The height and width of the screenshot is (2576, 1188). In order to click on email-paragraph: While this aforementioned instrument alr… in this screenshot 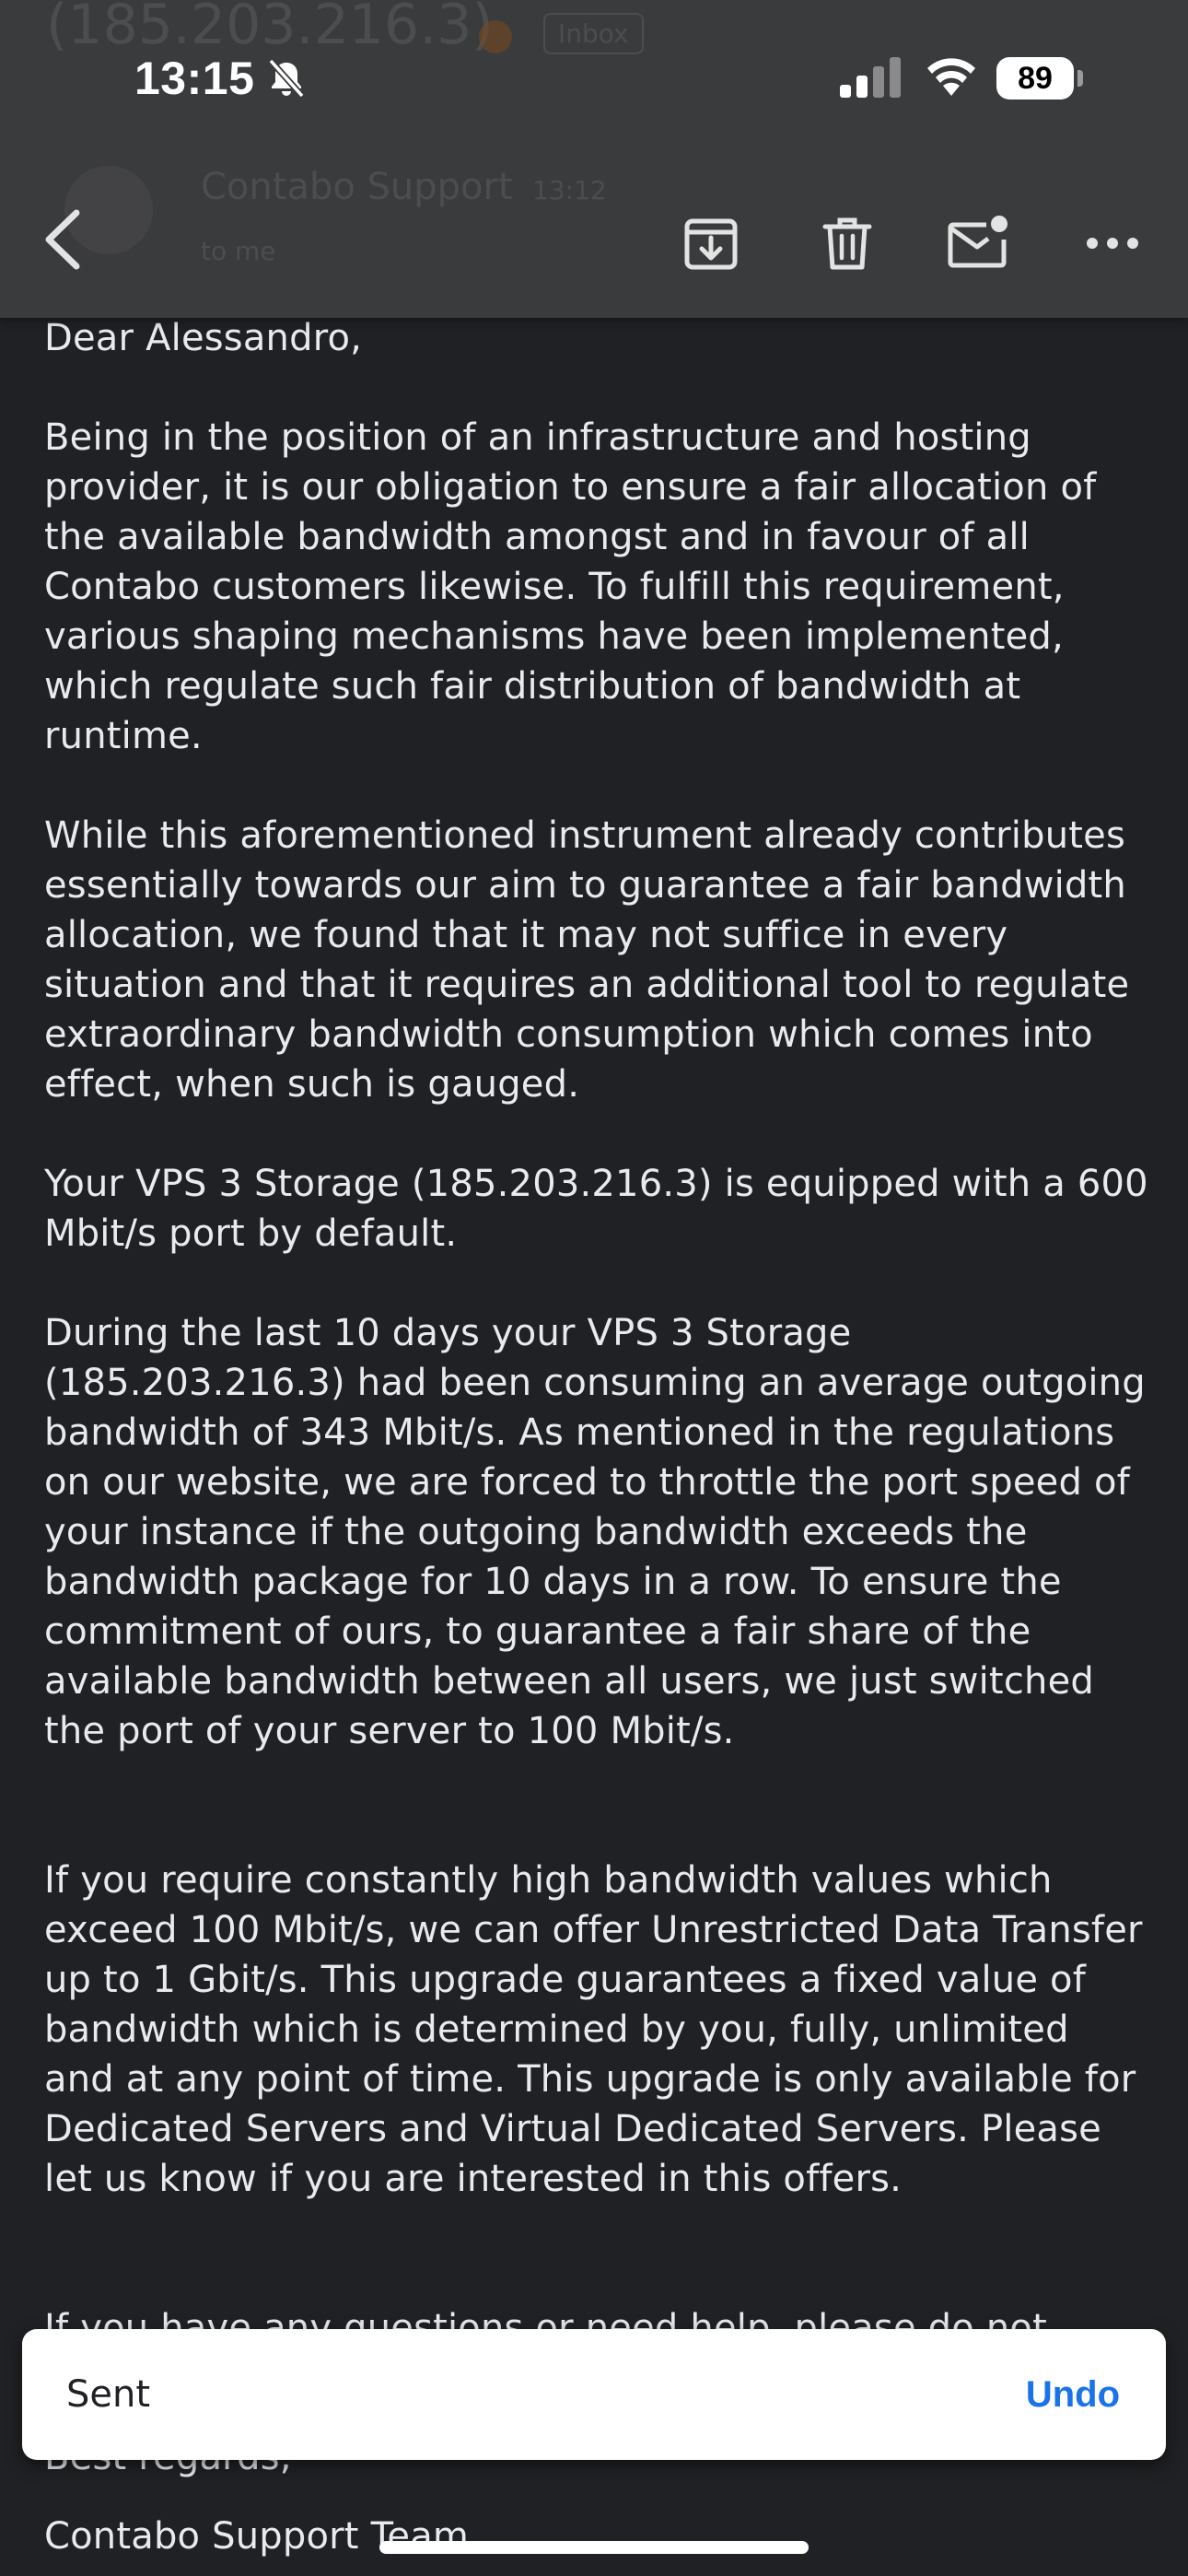, I will do `click(587, 960)`.